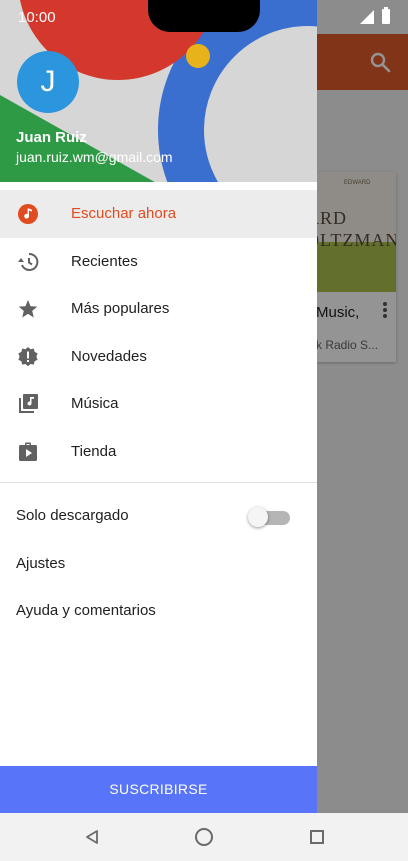  Describe the element at coordinates (367, 17) in the screenshot. I see `signal-icon` at that location.